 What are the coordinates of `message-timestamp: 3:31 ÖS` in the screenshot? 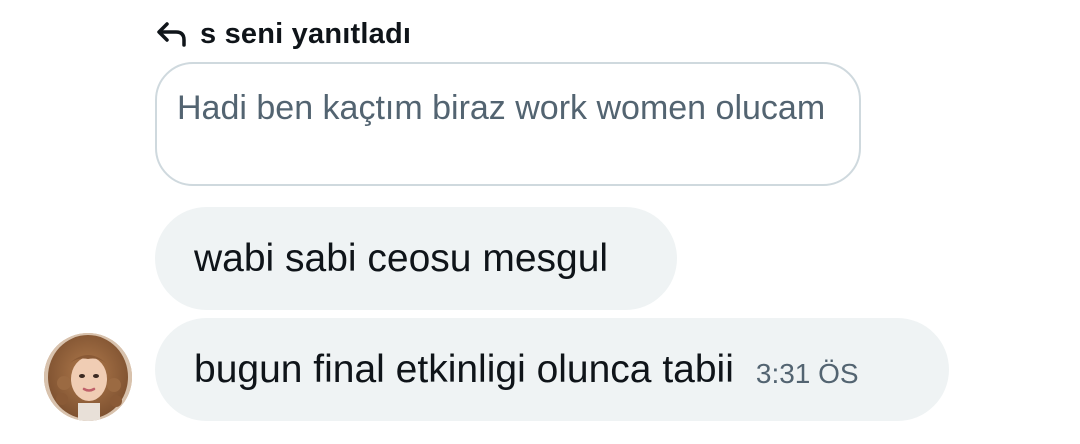 It's located at (807, 373).